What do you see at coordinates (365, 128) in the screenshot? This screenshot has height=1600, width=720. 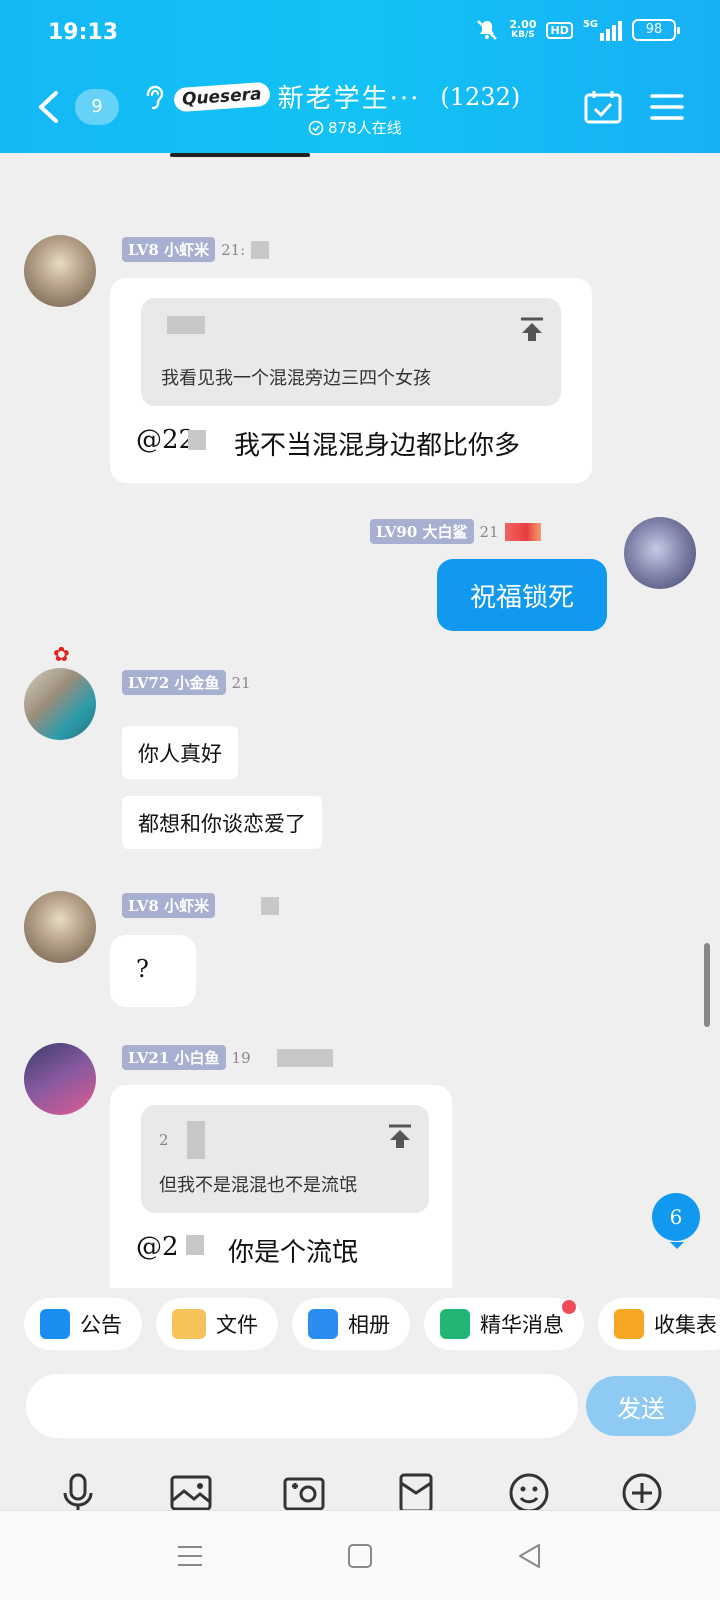 I see `online-count: 878人在线` at bounding box center [365, 128].